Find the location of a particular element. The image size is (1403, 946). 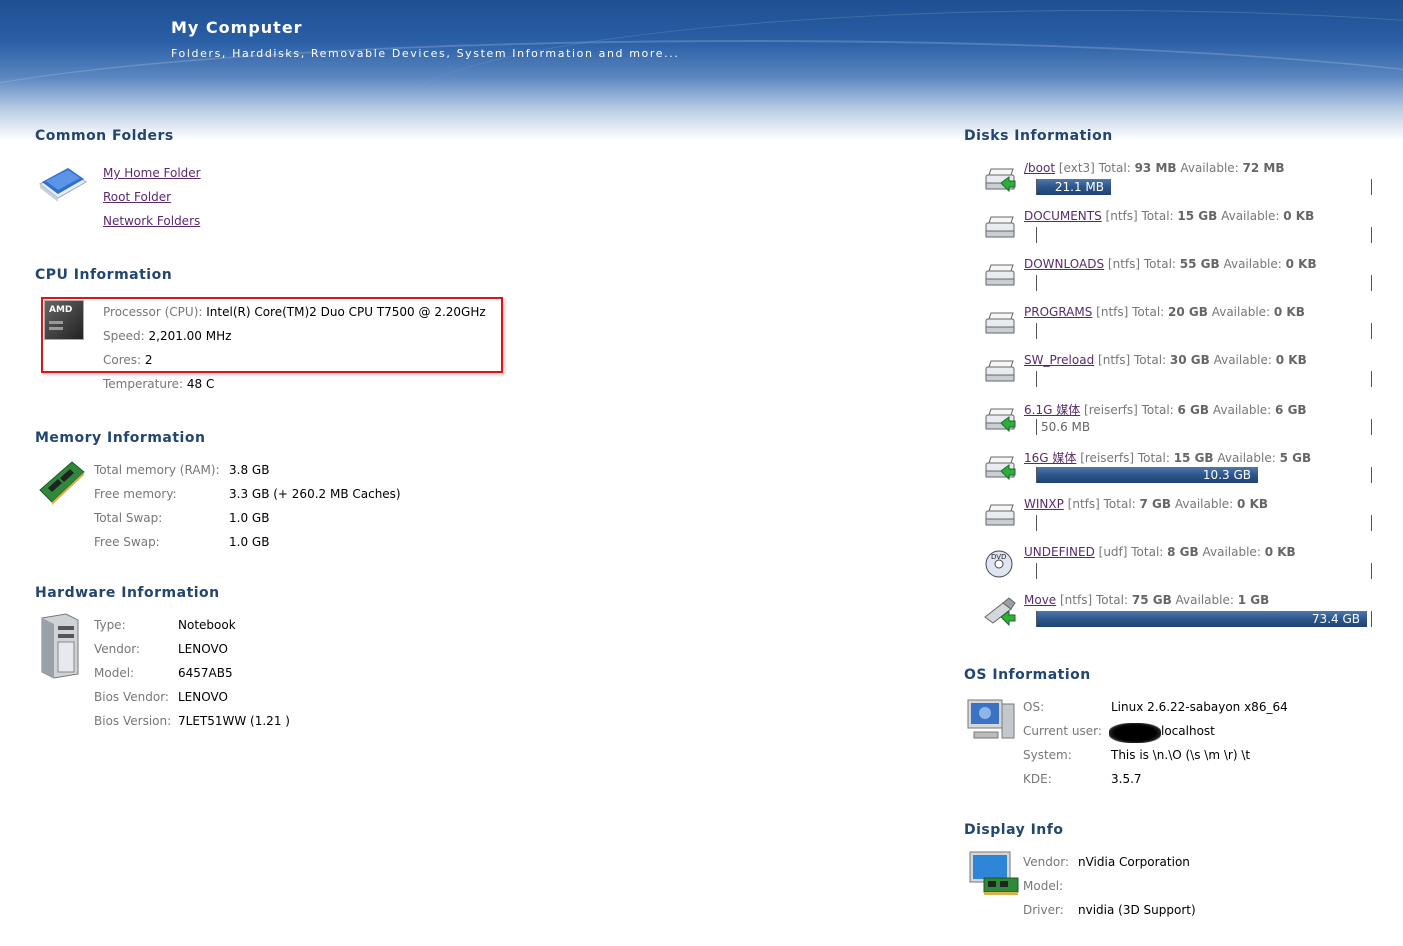

my-home-folder-link: My Home Folder is located at coordinates (152, 173).